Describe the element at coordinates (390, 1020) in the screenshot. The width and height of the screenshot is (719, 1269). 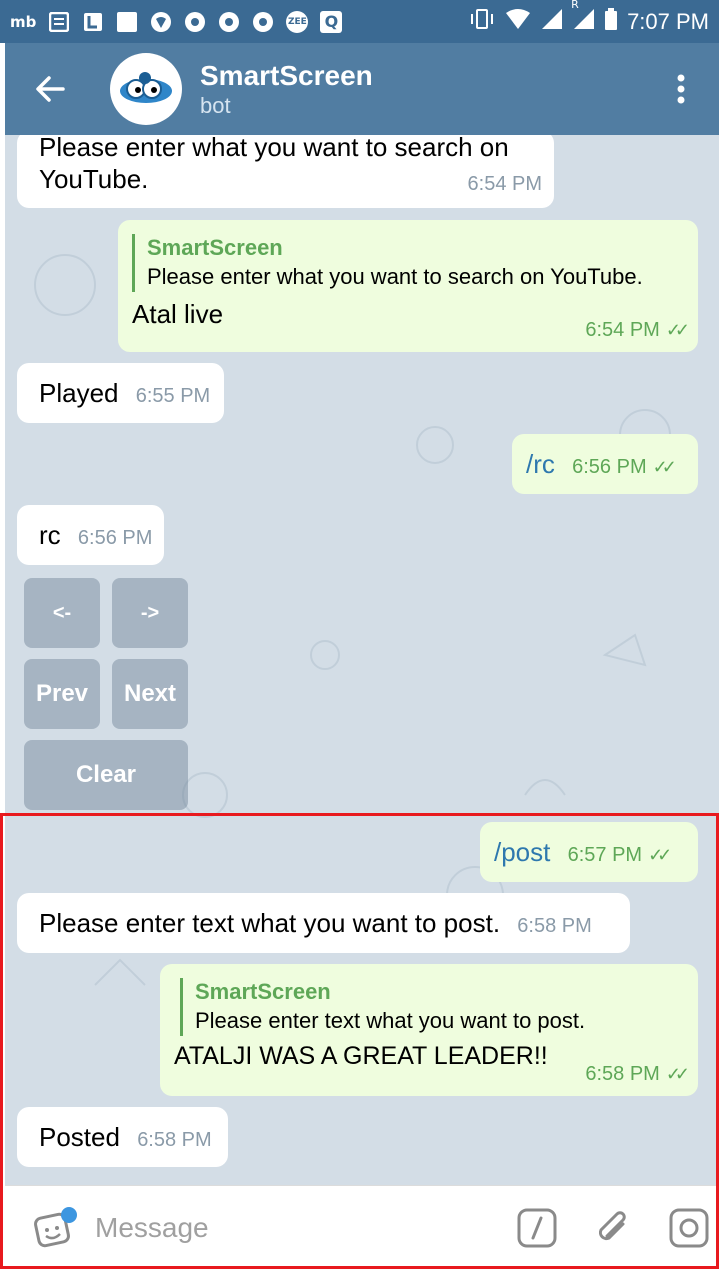
I see `reply-text: Please enter text what you want to post.` at that location.